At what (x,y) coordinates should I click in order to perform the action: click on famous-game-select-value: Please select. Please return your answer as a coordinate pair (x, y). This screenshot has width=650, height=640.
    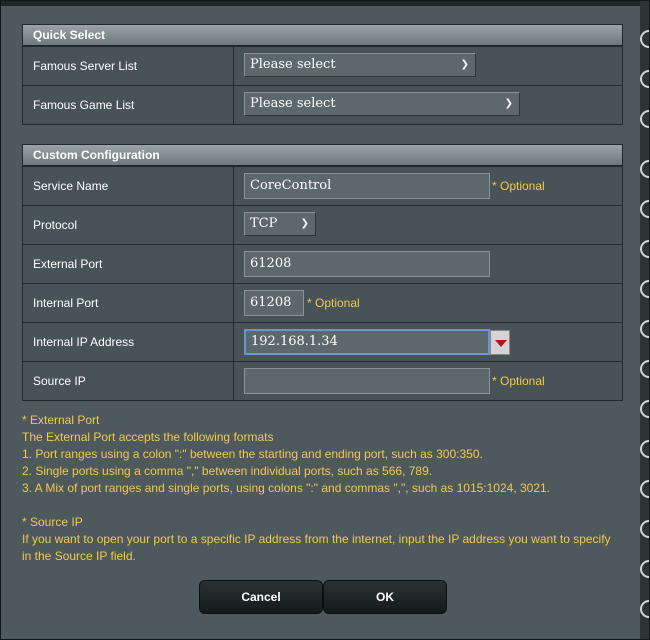
    Looking at the image, I should click on (293, 103).